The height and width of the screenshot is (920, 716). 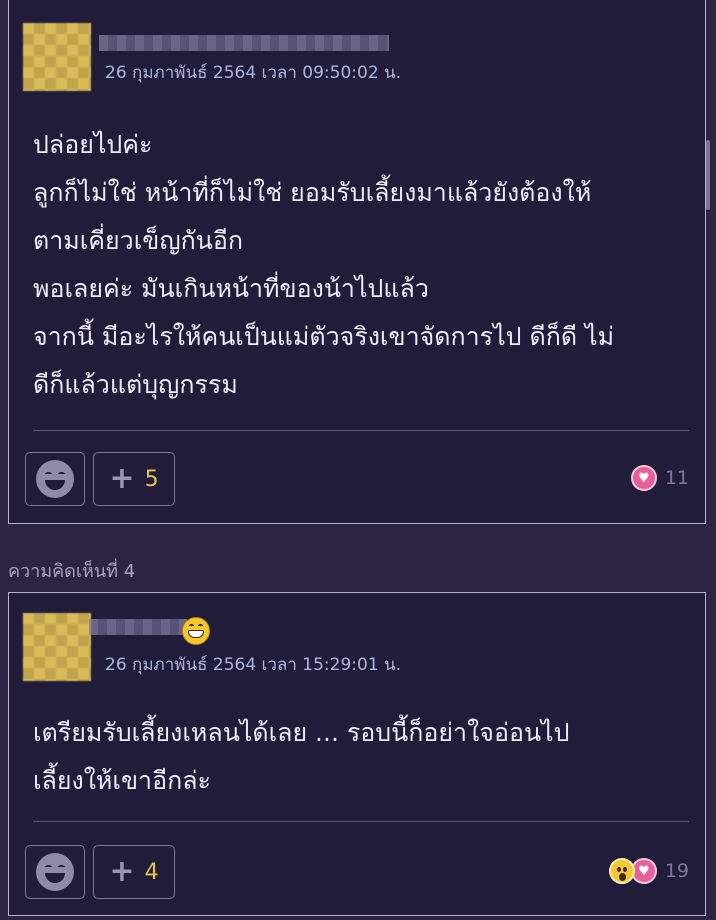 I want to click on heart-icon: ♥, so click(x=643, y=478).